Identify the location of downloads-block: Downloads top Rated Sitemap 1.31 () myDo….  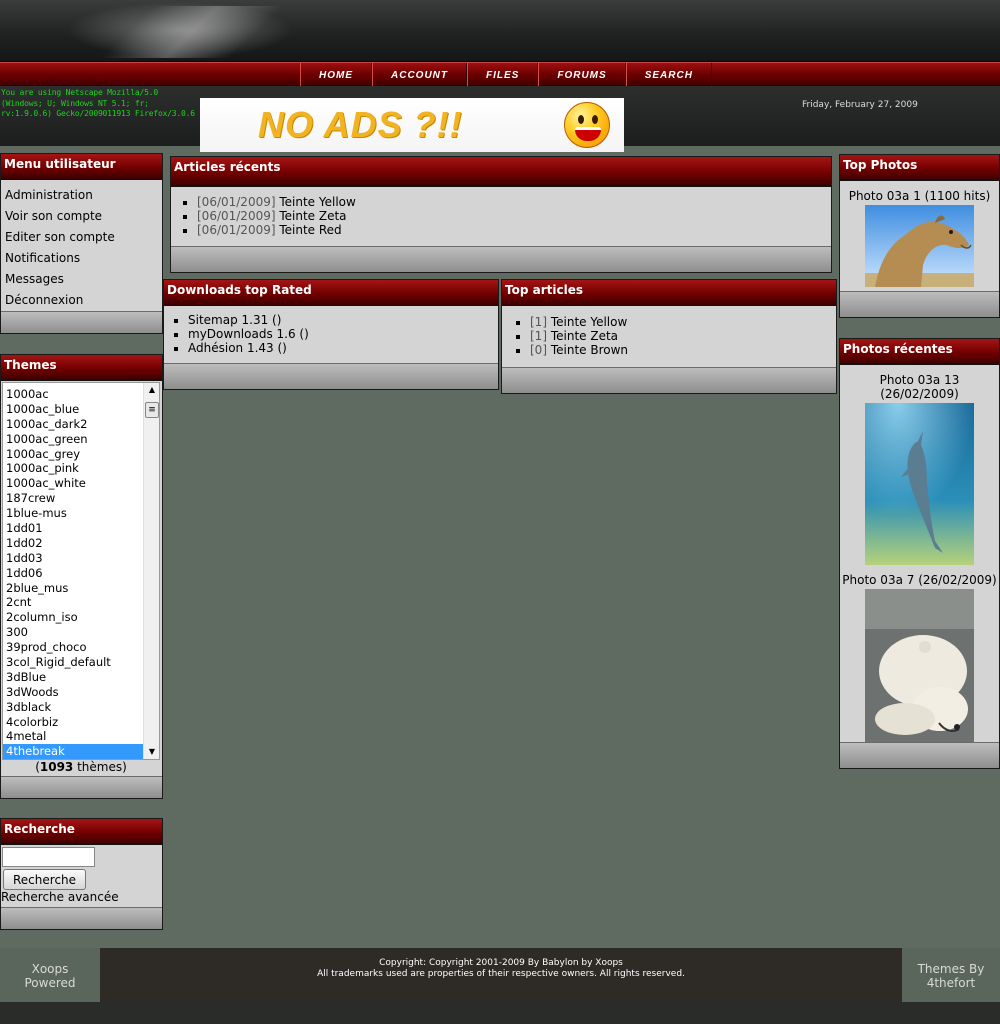
(331, 334).